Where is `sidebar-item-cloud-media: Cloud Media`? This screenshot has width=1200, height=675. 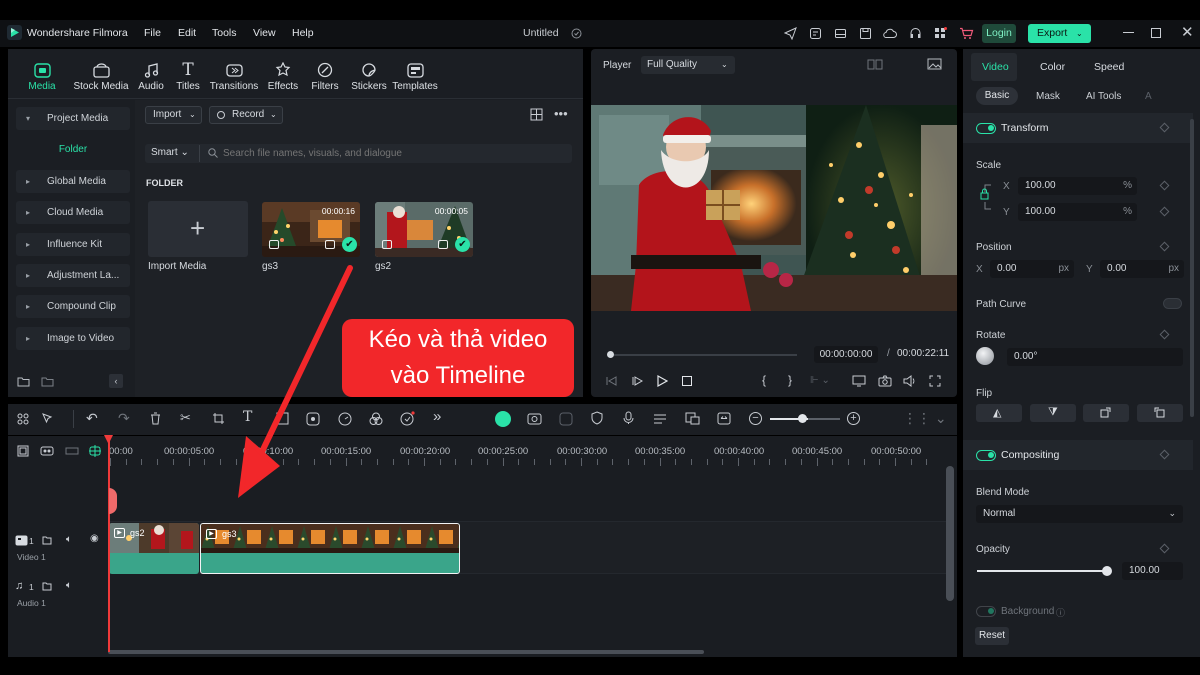 sidebar-item-cloud-media: Cloud Media is located at coordinates (73, 212).